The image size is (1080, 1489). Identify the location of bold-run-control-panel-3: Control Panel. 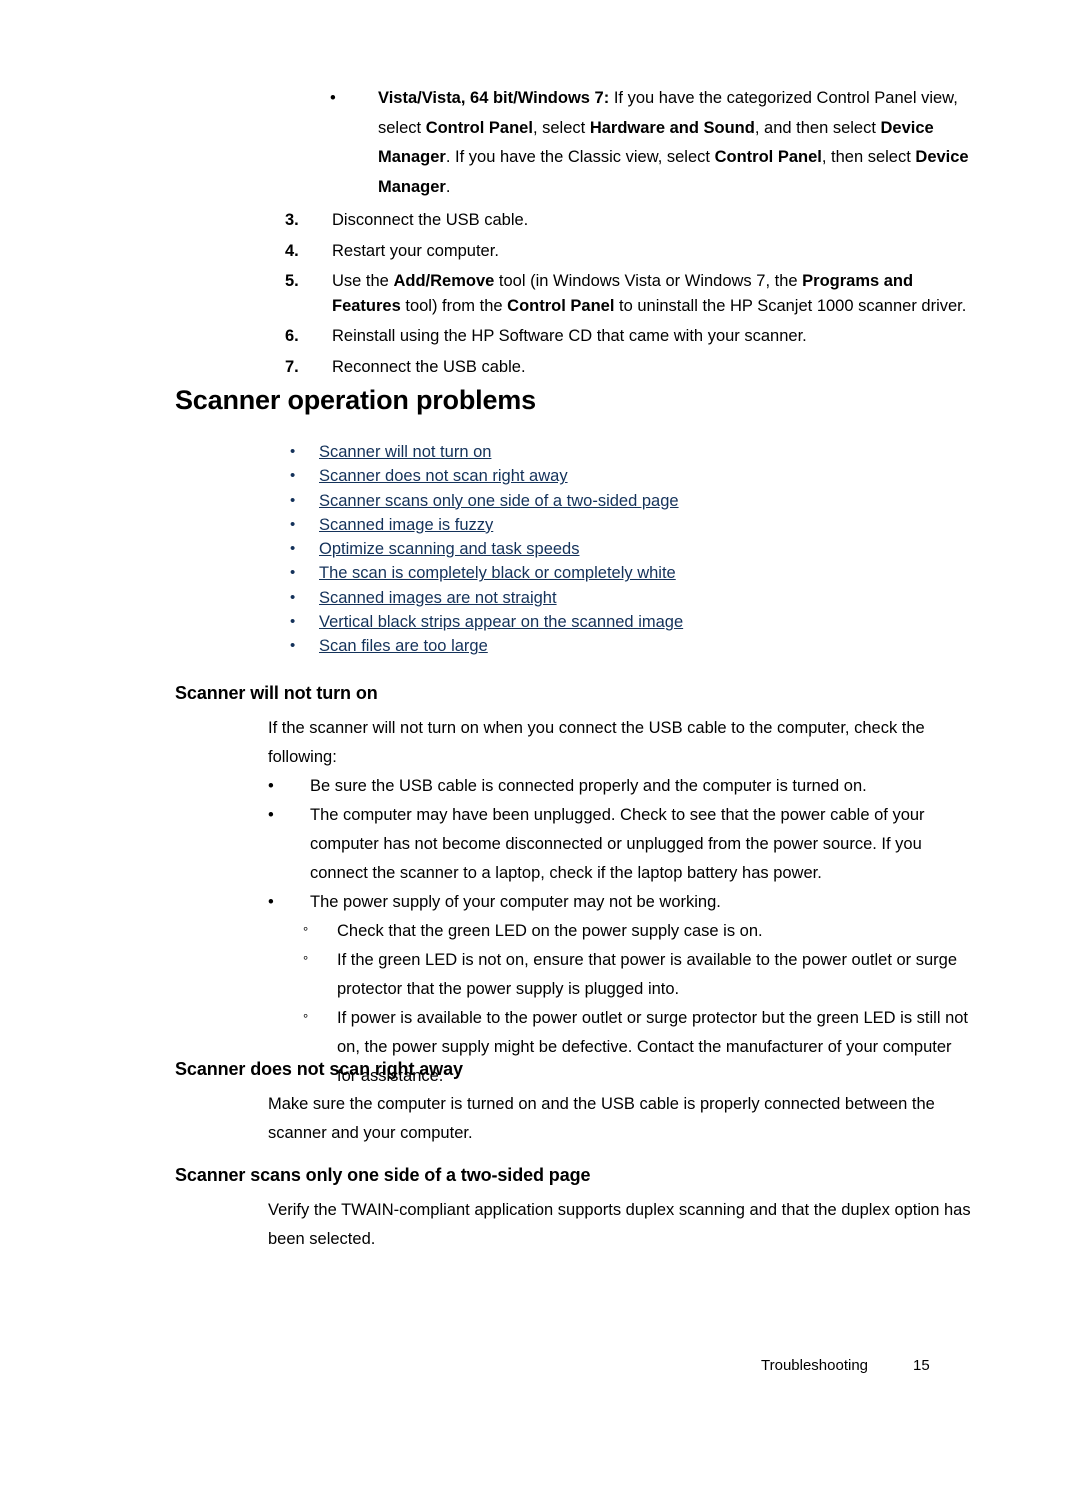
(561, 305).